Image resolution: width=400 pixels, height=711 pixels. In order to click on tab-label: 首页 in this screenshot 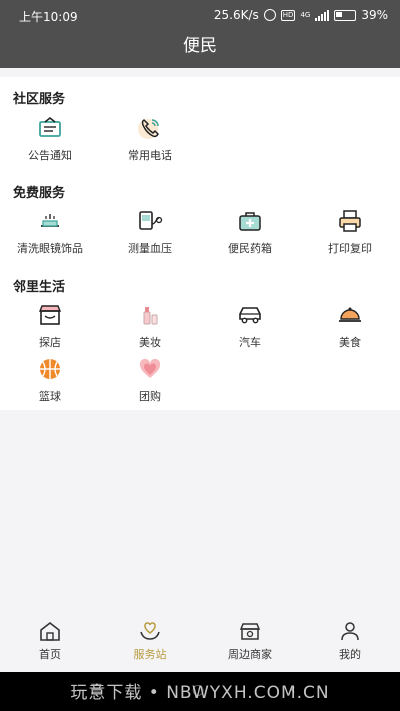, I will do `click(50, 654)`.